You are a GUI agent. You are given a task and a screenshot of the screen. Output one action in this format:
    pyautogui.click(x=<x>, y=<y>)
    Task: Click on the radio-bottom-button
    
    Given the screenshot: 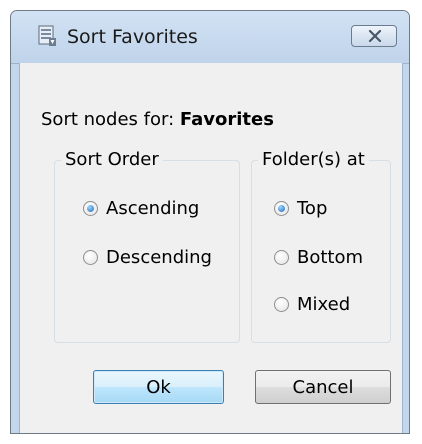 What is the action you would take?
    pyautogui.click(x=281, y=257)
    